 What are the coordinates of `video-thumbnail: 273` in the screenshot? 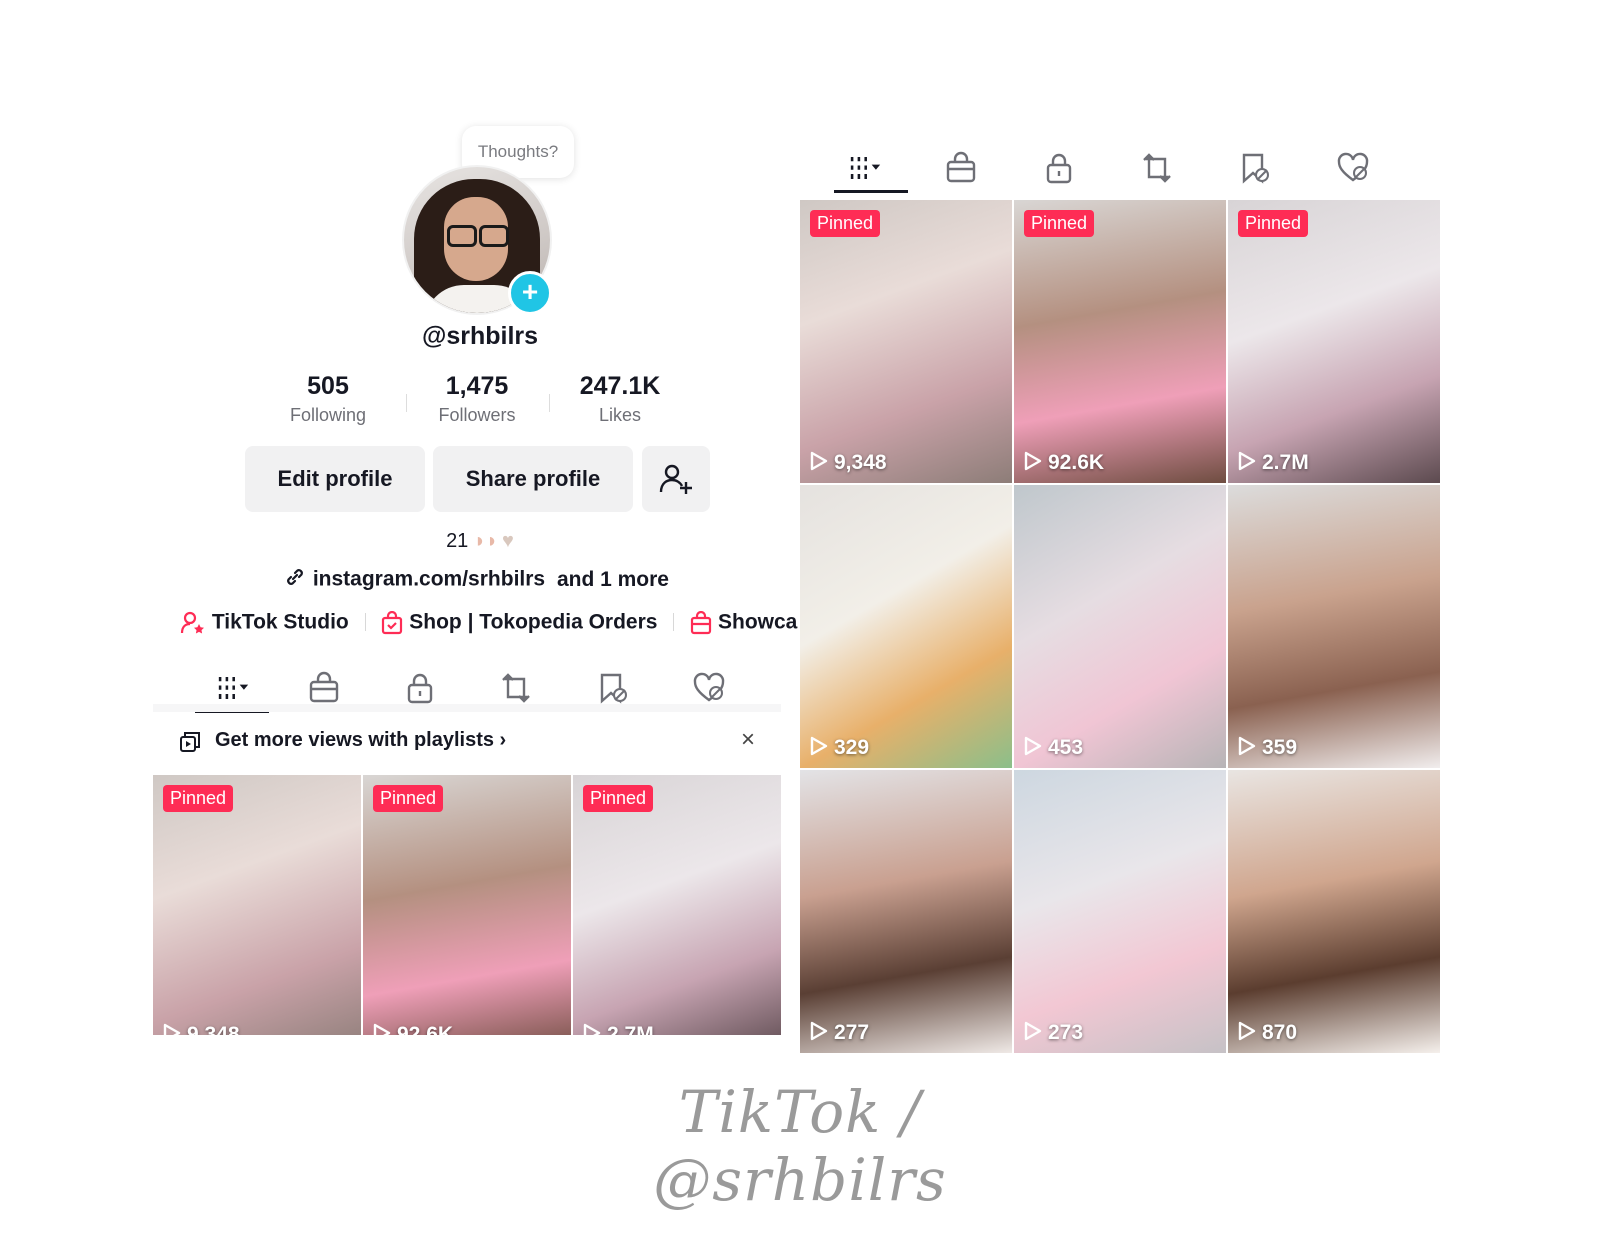 It's located at (1120, 911).